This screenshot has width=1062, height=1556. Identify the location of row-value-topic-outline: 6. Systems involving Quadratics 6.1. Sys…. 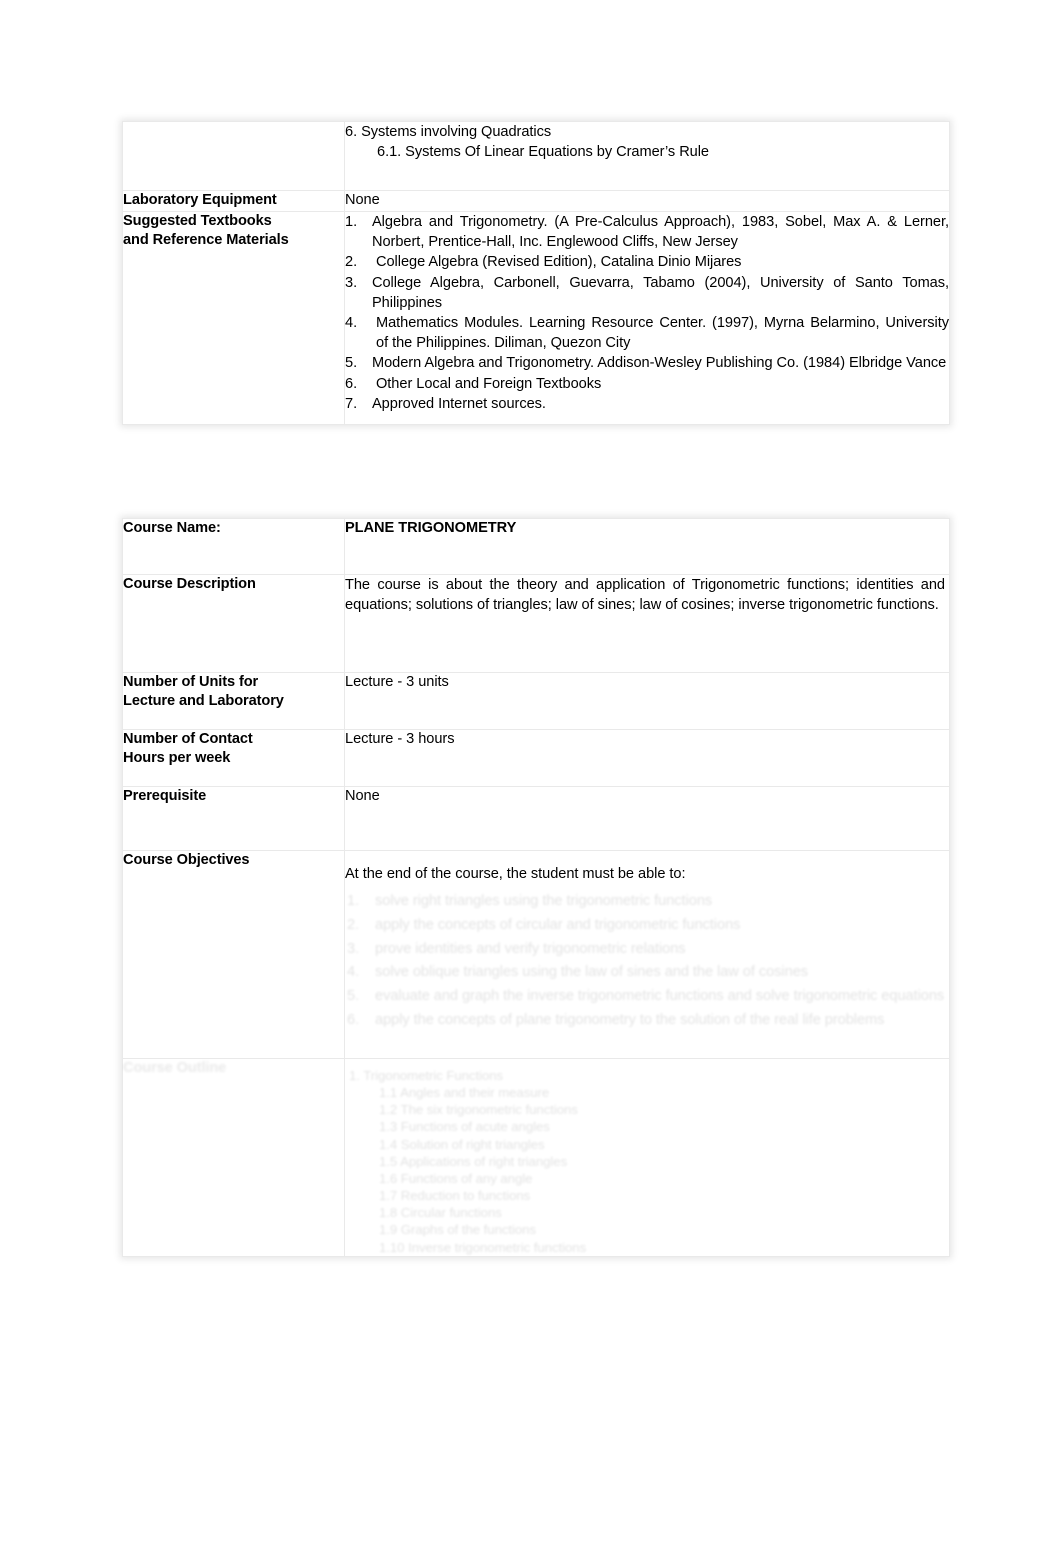
(647, 156).